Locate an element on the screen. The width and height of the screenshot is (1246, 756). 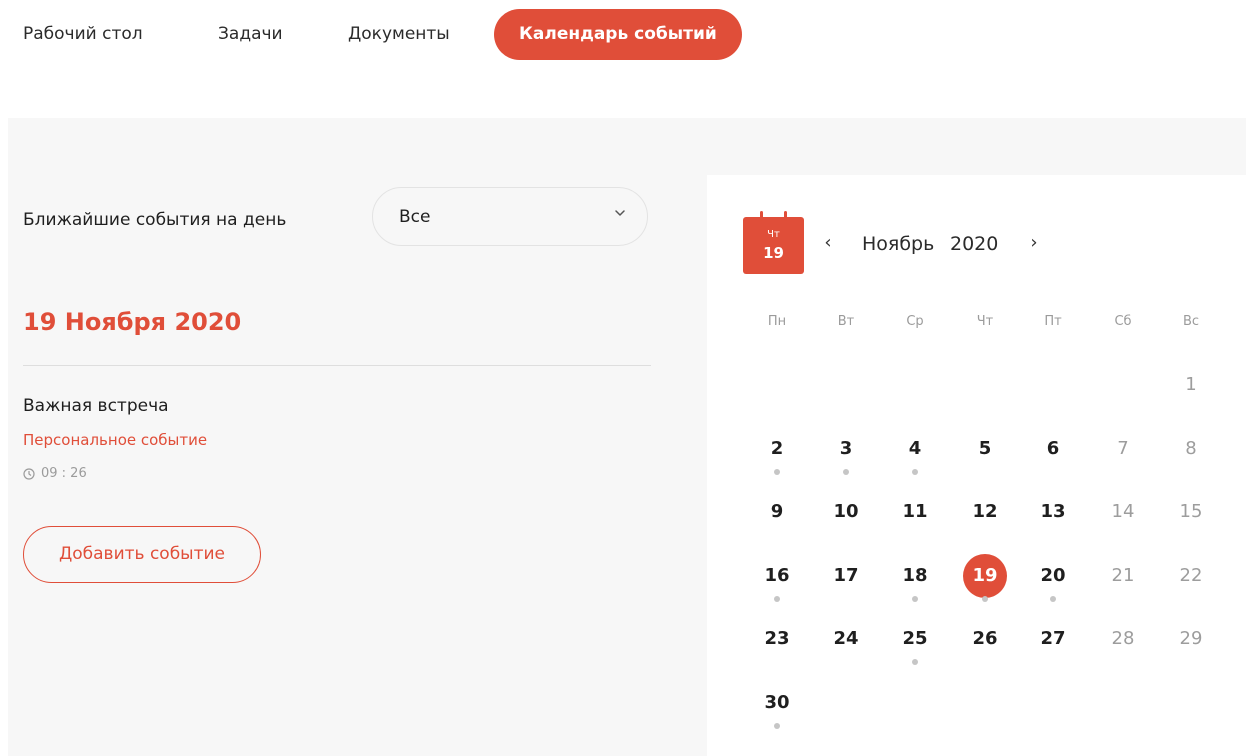
calendar-year: 2020 is located at coordinates (974, 244).